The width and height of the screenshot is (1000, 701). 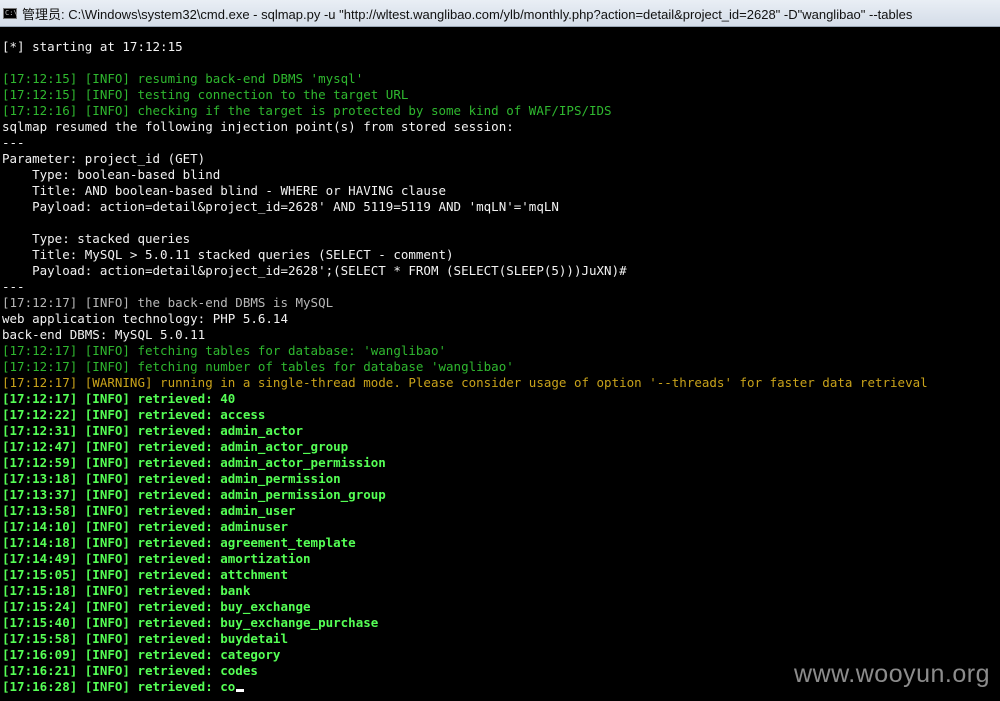 I want to click on text-cursor, so click(x=240, y=690).